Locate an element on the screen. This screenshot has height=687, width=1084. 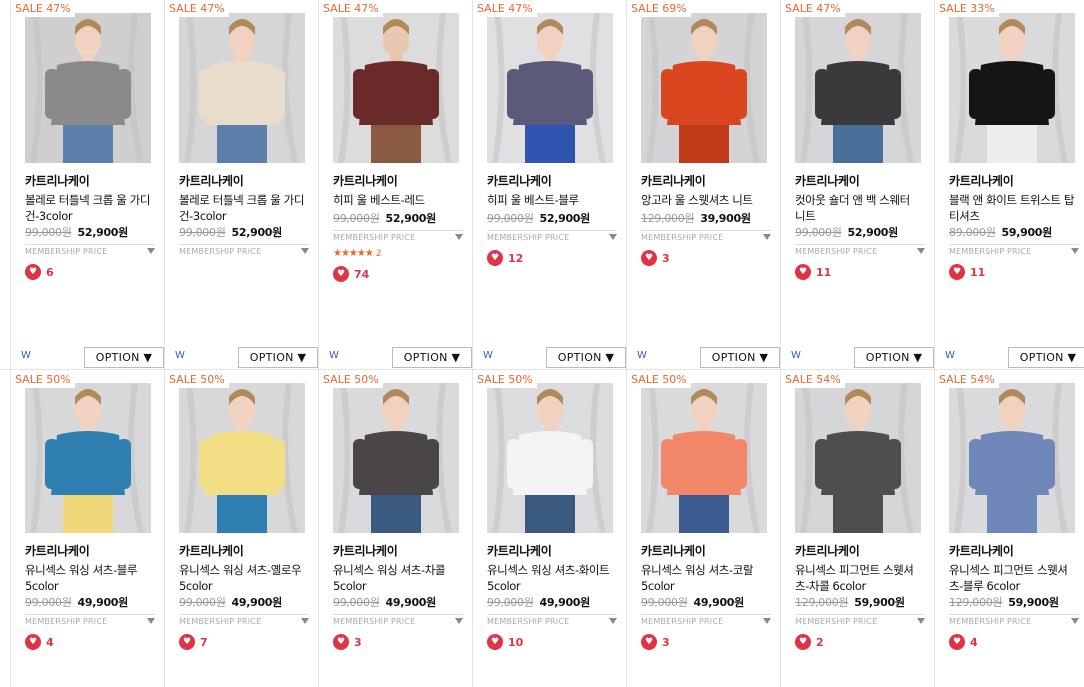
like-button: ♥ 74 is located at coordinates (351, 274).